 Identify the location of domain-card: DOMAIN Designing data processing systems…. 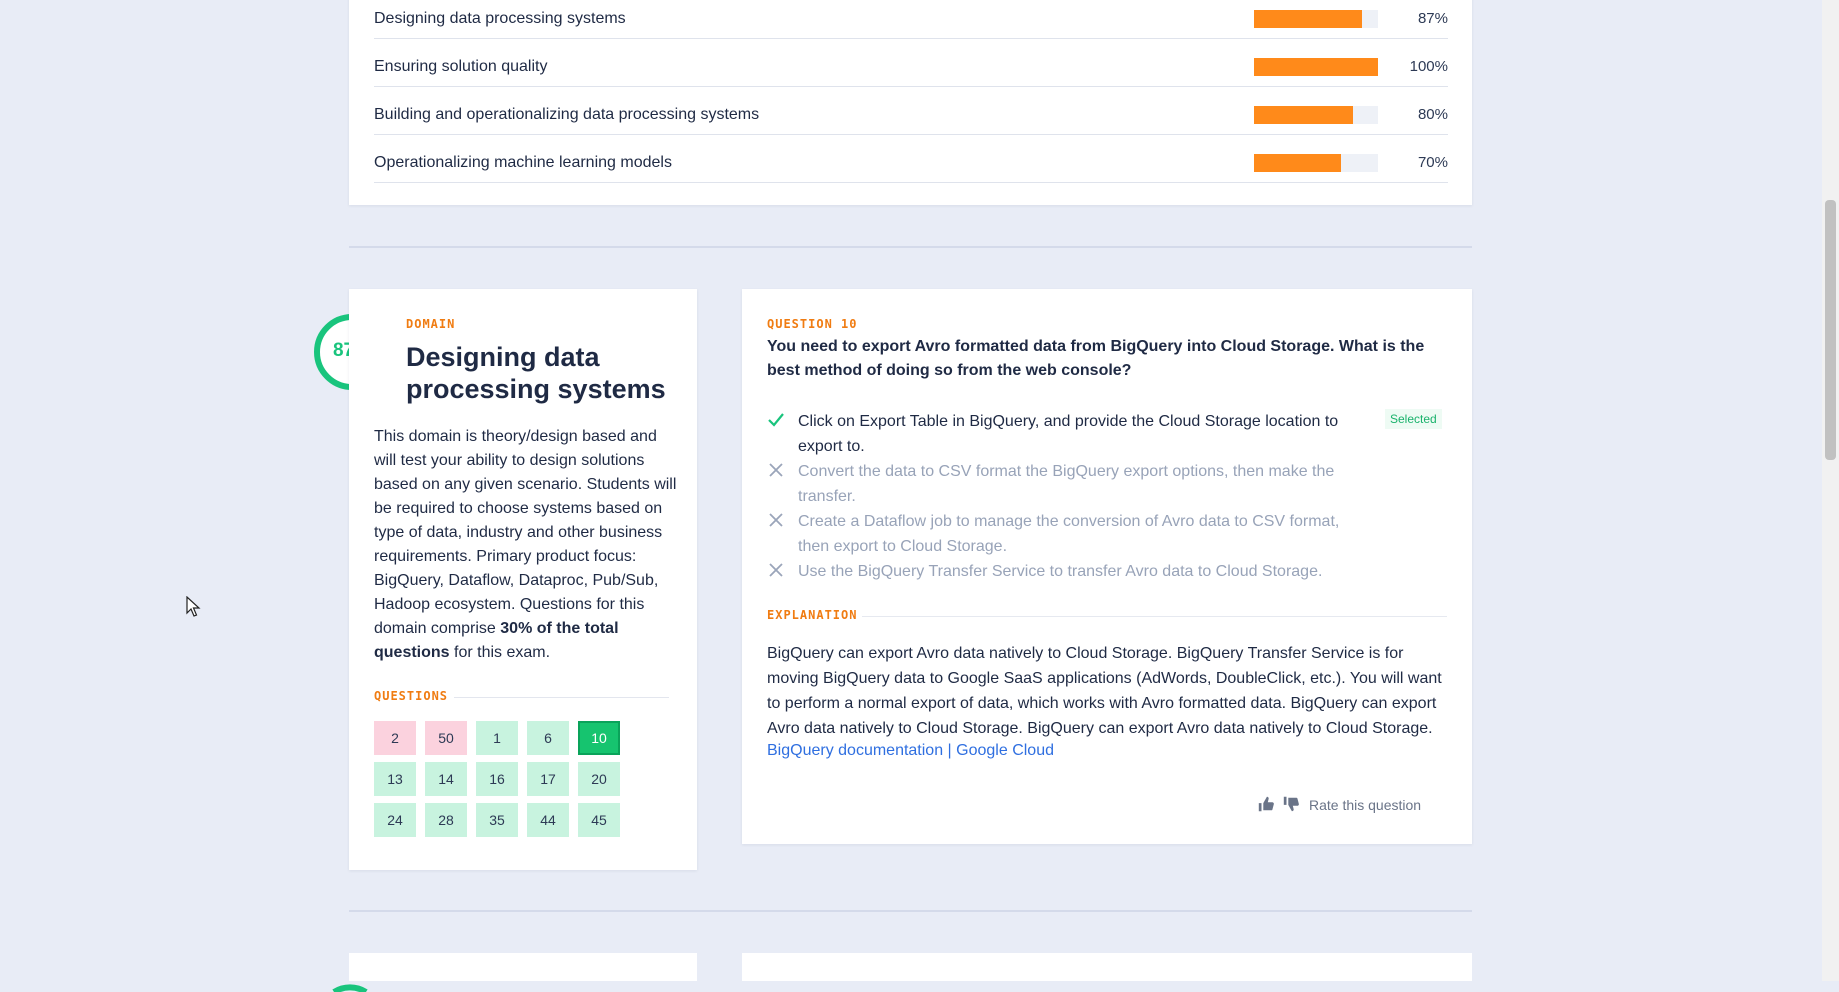
(523, 579).